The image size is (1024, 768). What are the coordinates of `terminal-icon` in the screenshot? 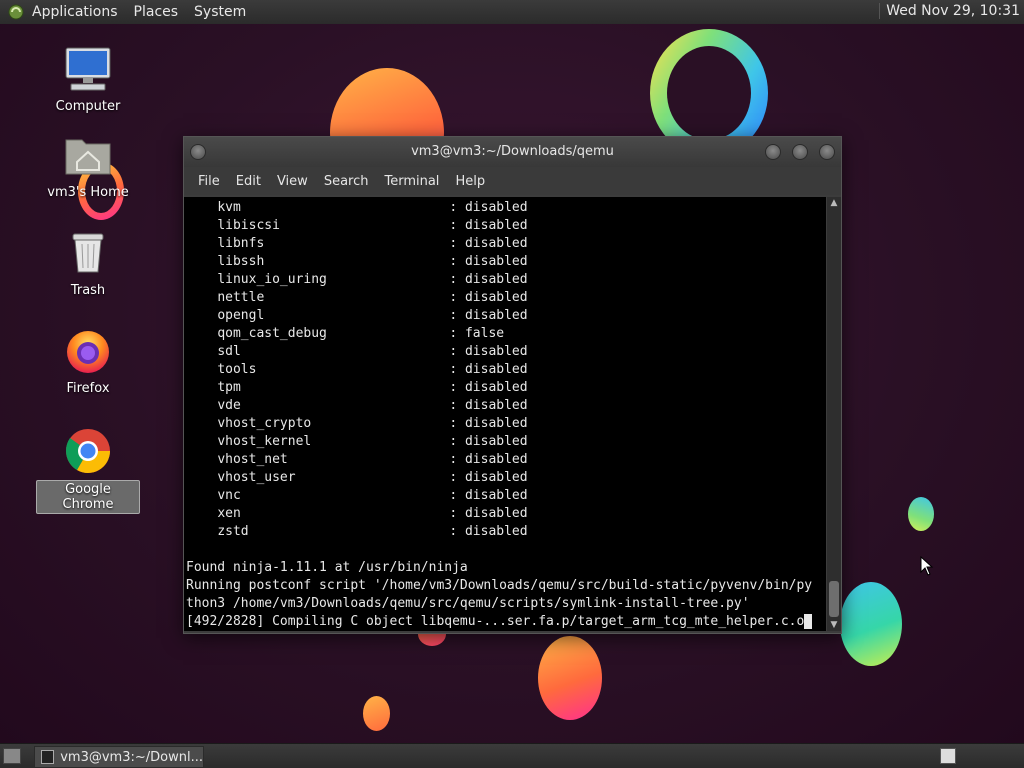 It's located at (48, 757).